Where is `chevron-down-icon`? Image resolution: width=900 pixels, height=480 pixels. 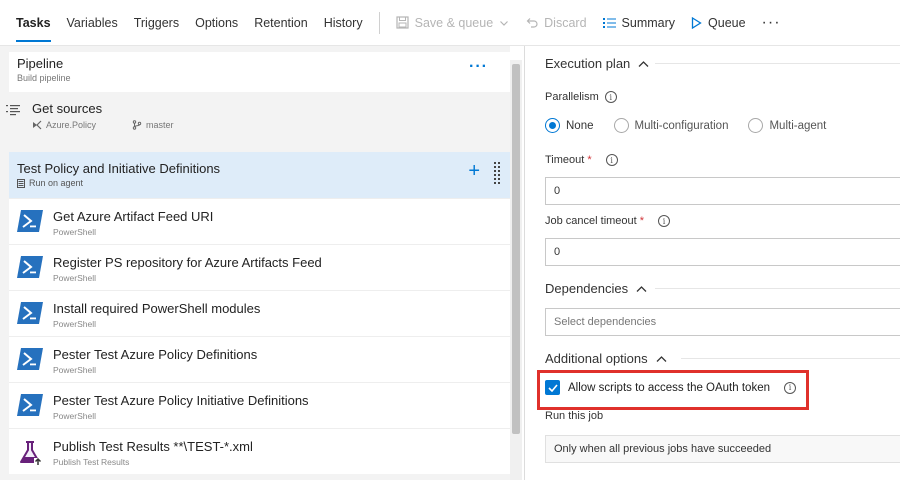
chevron-down-icon is located at coordinates (504, 23).